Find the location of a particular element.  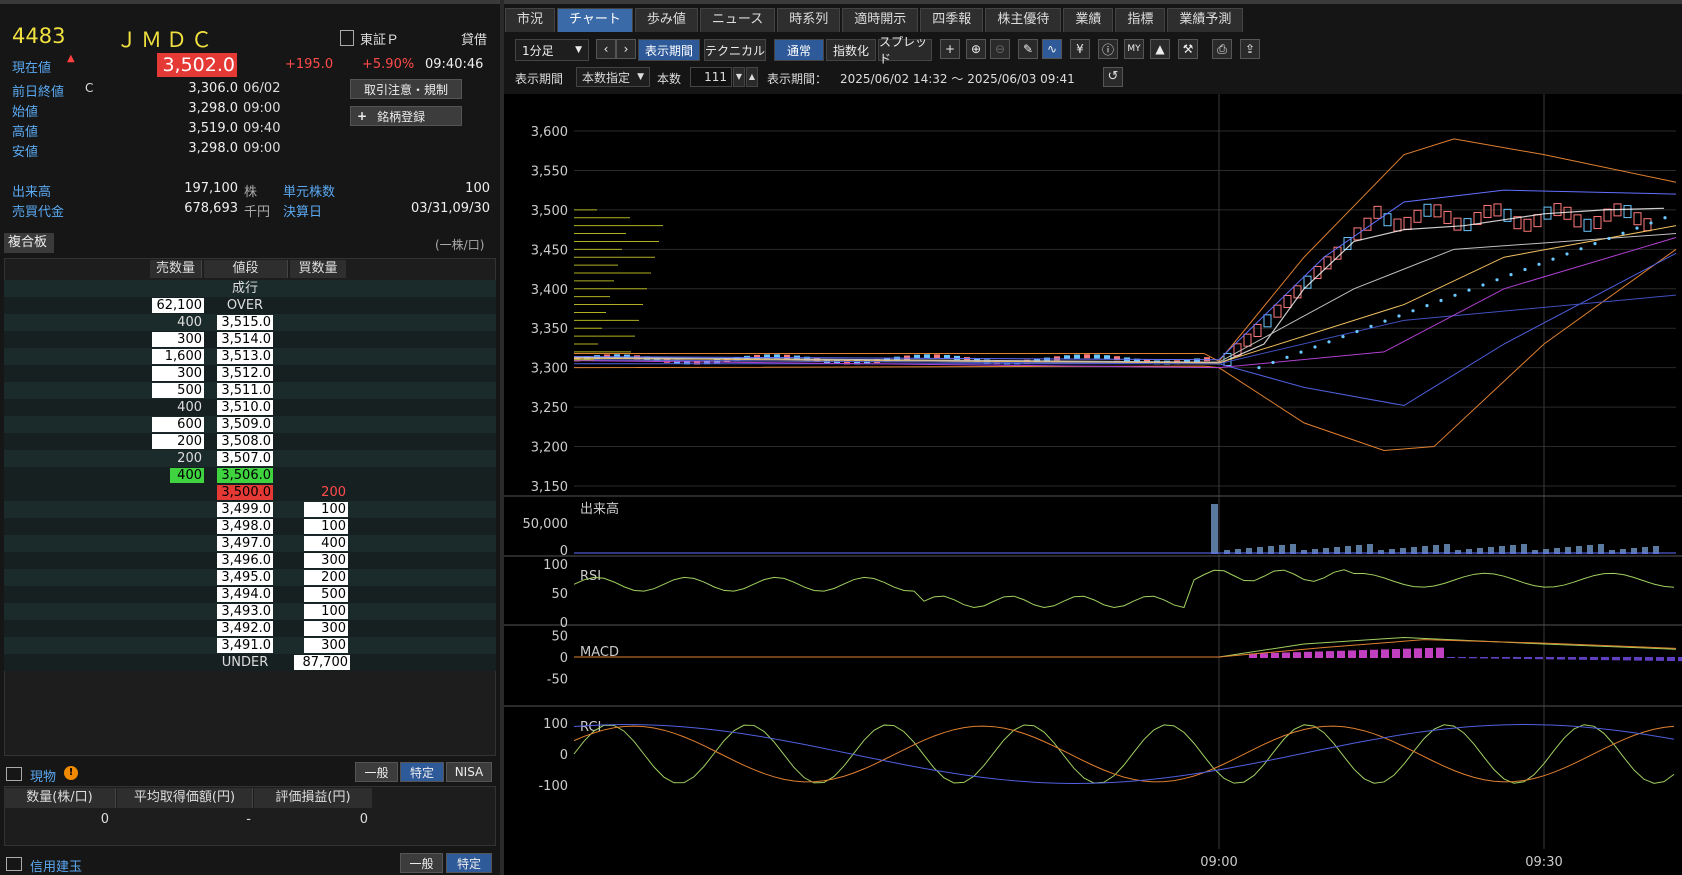

tab-1: チャート is located at coordinates (595, 20).